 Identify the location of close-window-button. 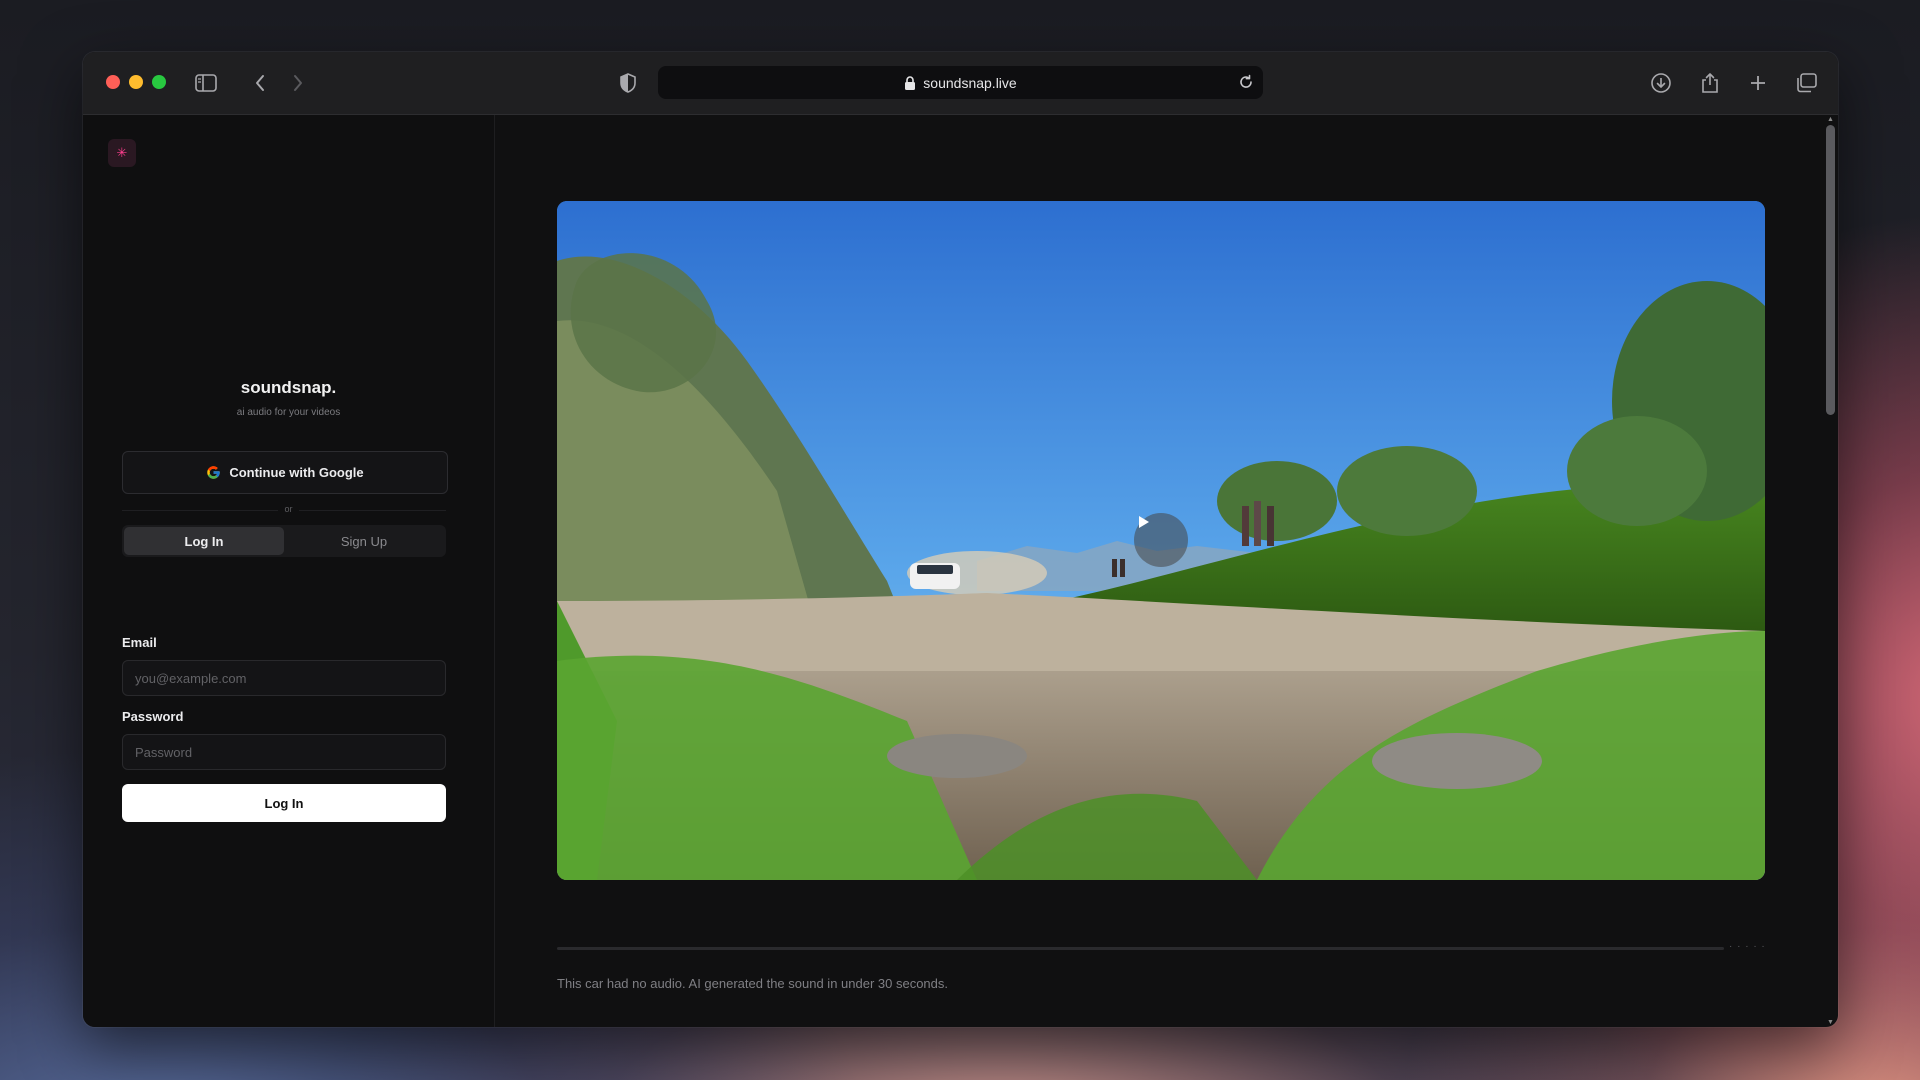
(113, 82).